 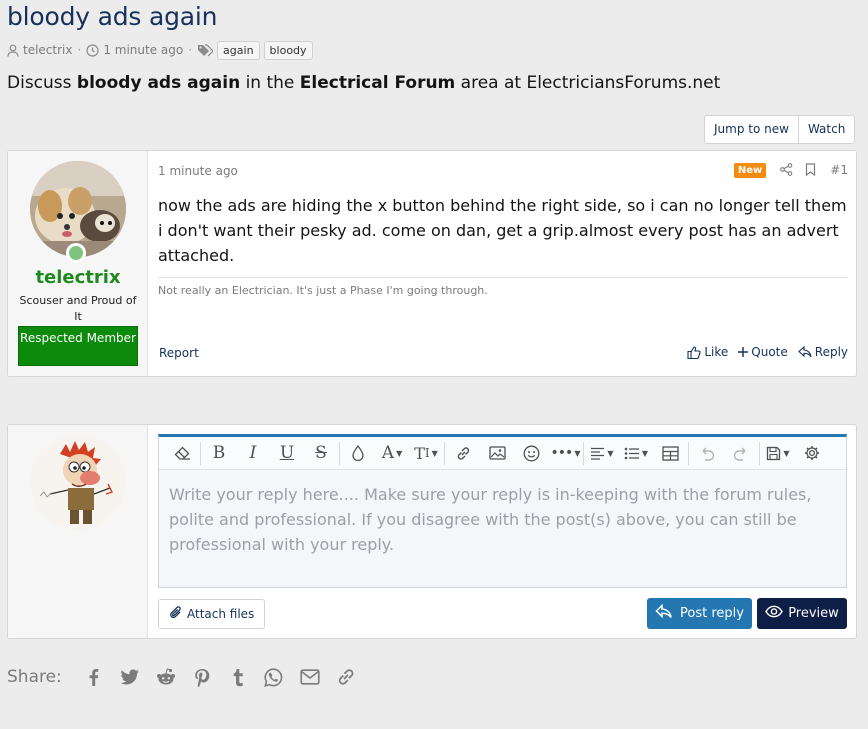 What do you see at coordinates (776, 613) in the screenshot?
I see `eye-icon` at bounding box center [776, 613].